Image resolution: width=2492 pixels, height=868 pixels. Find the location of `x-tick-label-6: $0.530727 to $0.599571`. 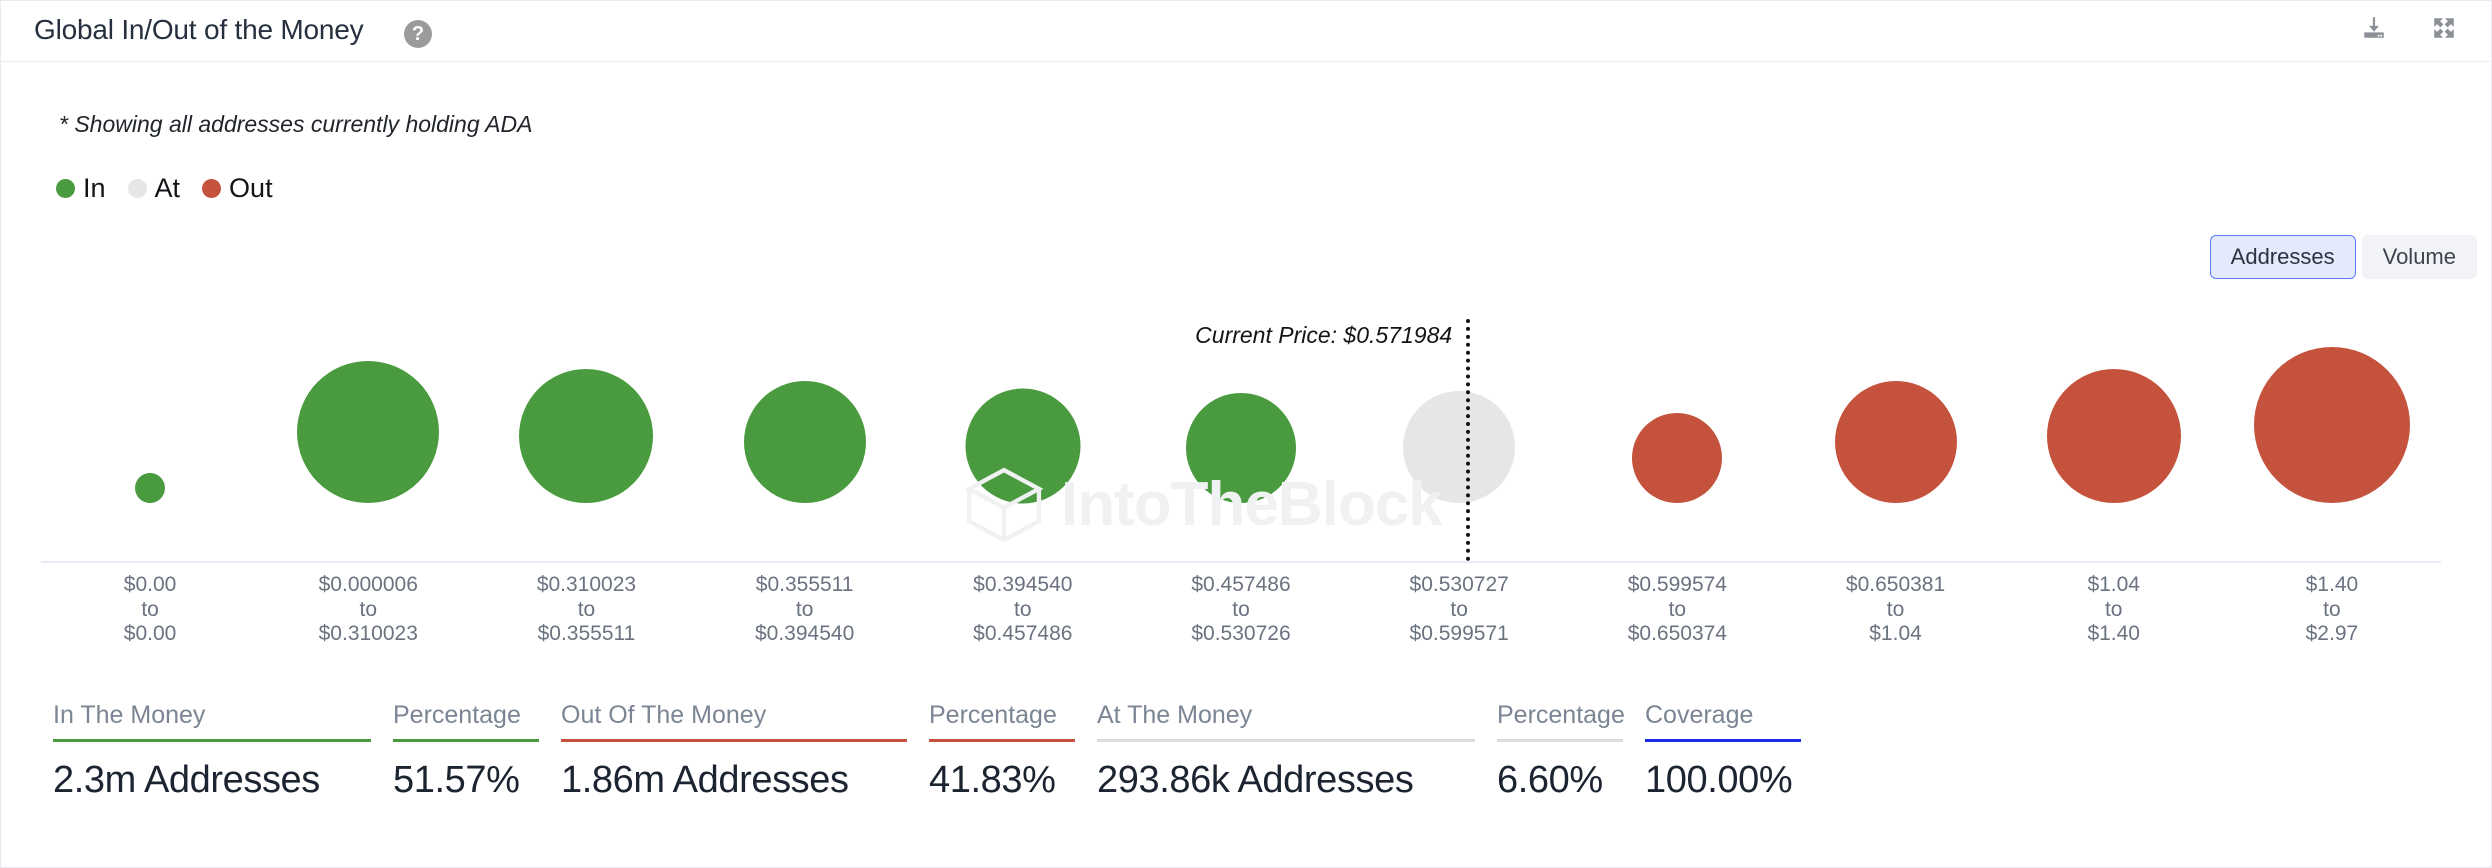

x-tick-label-6: $0.530727 to $0.599571 is located at coordinates (1459, 610).